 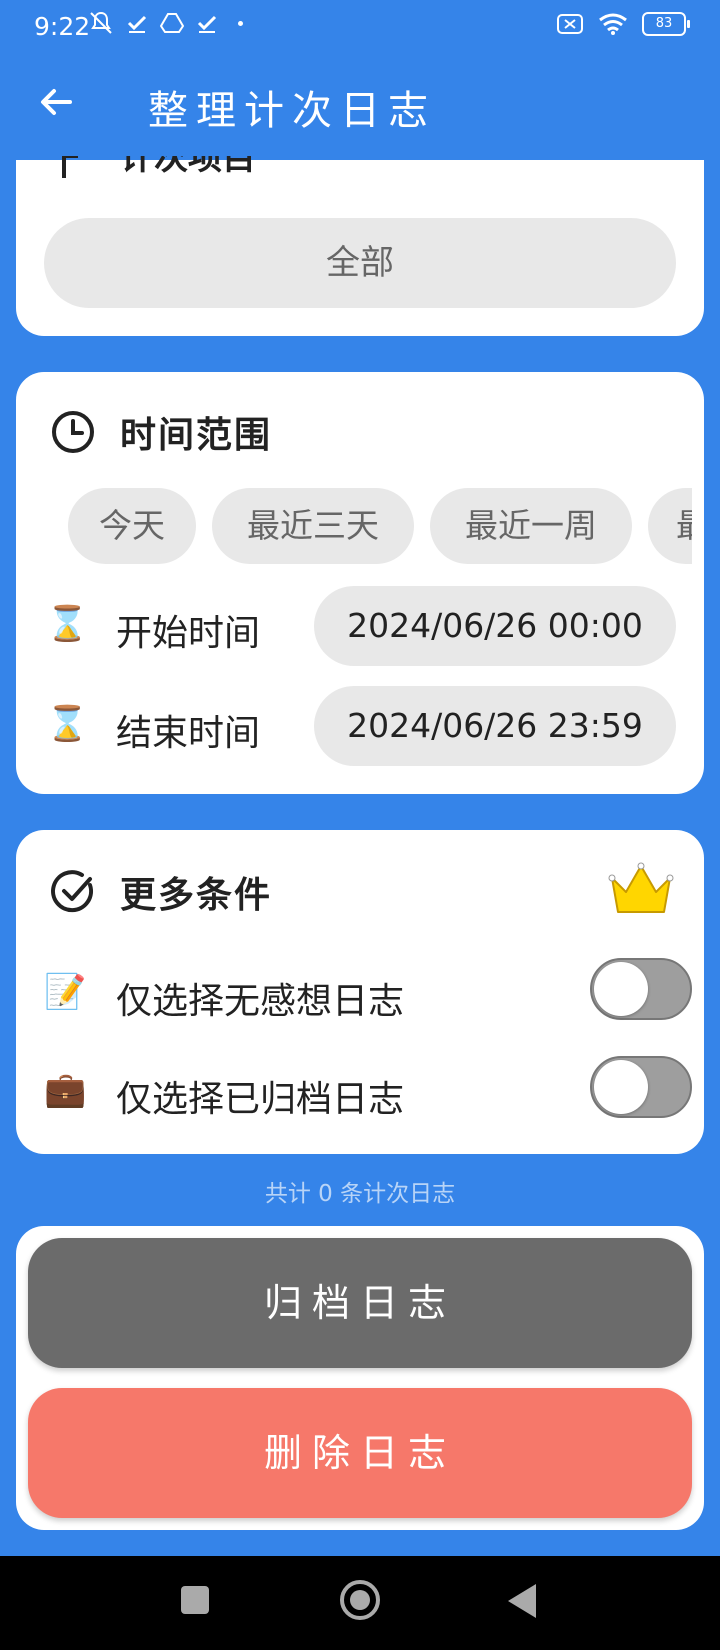 I want to click on time-range-header: 时间范围, so click(x=161, y=432).